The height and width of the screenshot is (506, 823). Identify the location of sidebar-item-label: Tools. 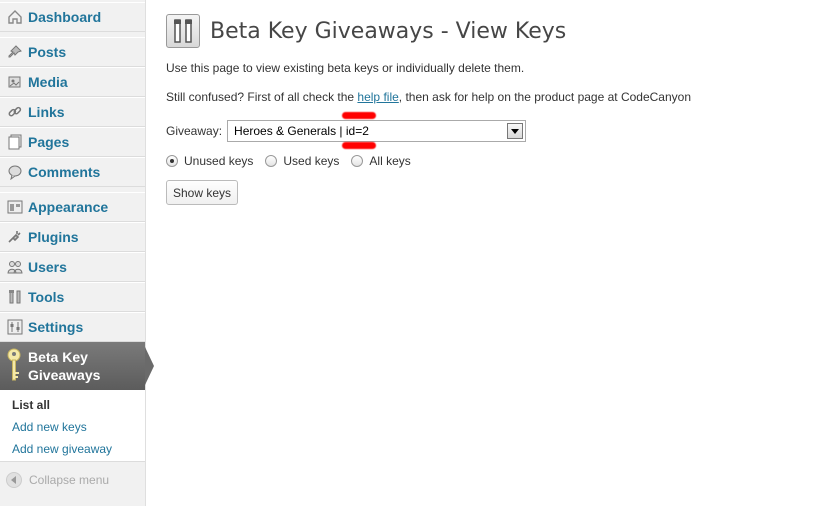
(46, 297).